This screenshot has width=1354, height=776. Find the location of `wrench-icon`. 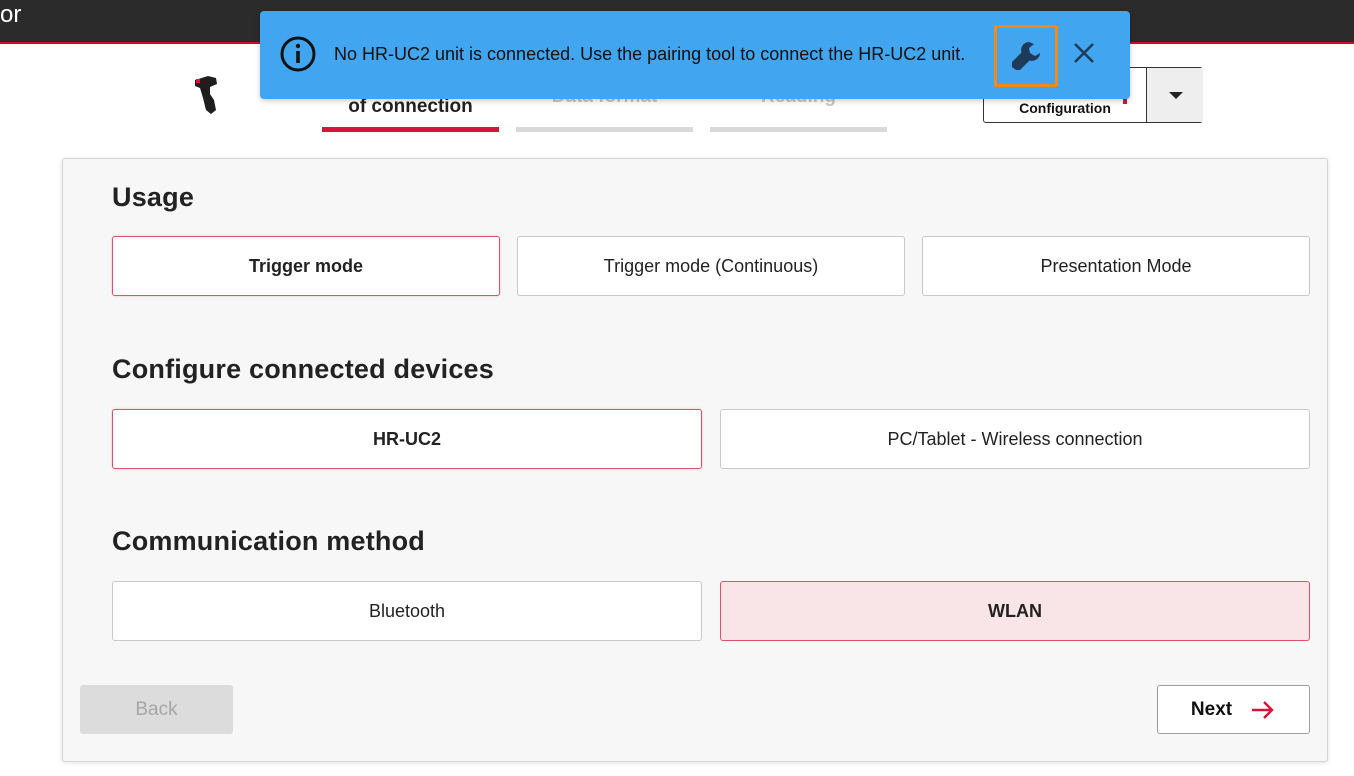

wrench-icon is located at coordinates (1026, 56).